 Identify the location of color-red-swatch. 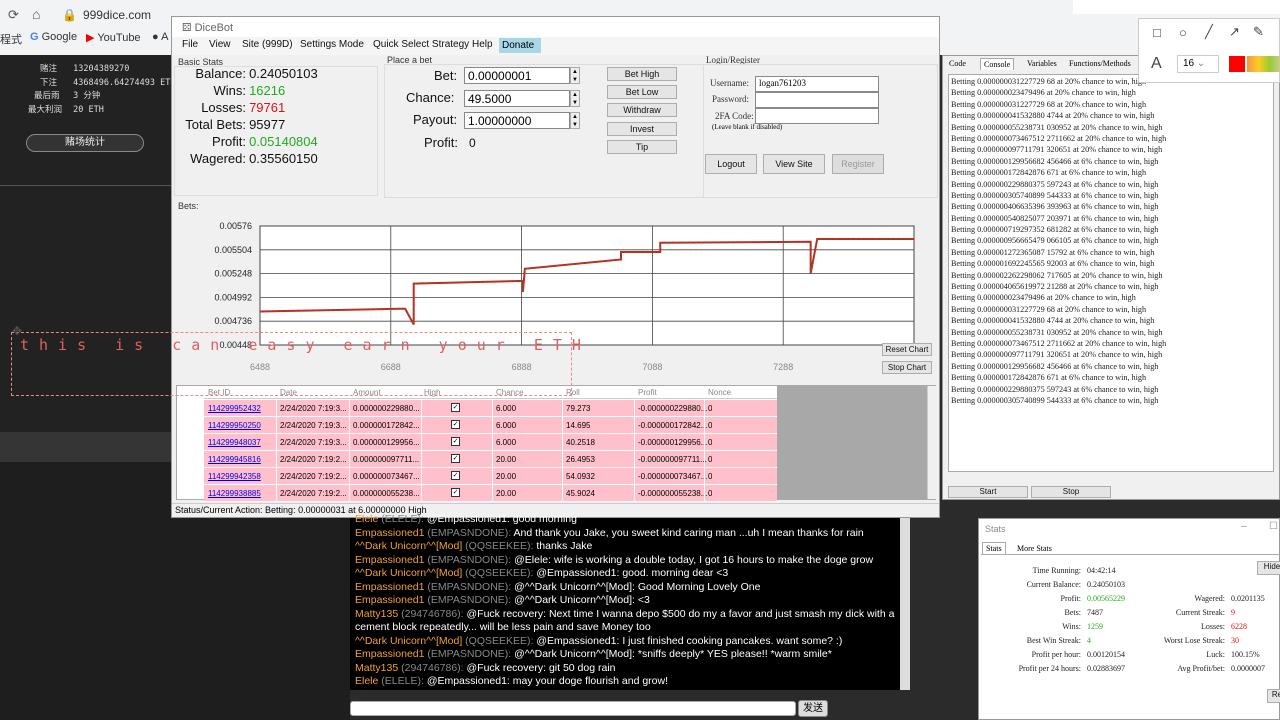
(1237, 64).